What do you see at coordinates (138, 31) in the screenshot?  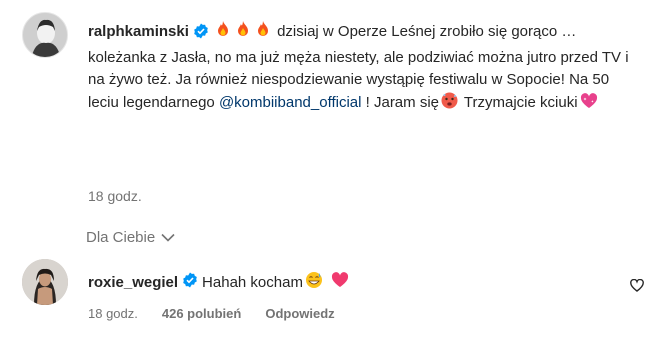 I see `post-username: ralphkaminski` at bounding box center [138, 31].